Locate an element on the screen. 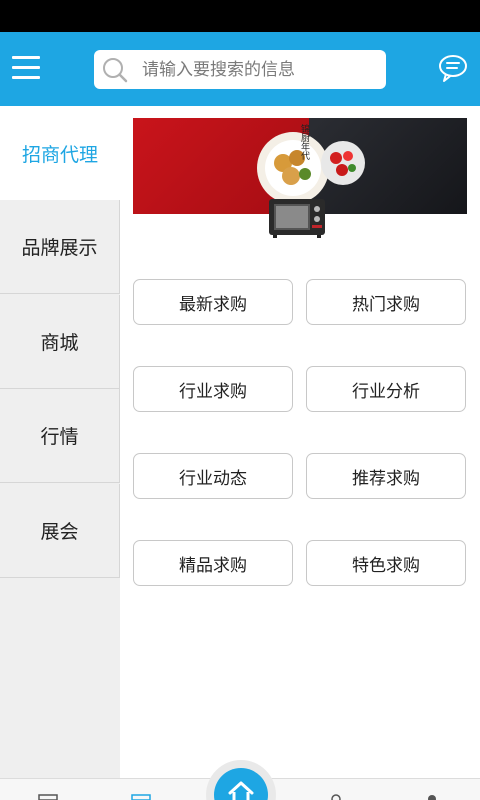 The width and height of the screenshot is (480, 800). top-bar is located at coordinates (240, 69).